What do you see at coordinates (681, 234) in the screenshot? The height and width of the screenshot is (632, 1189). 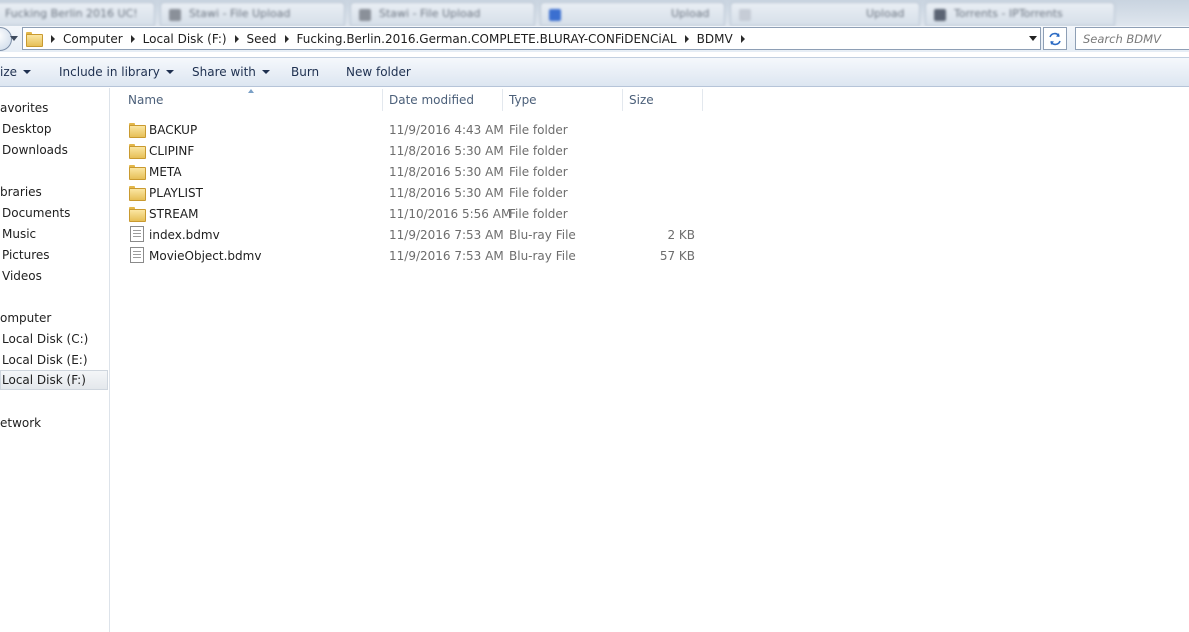 I see `file-size: 2 KB` at bounding box center [681, 234].